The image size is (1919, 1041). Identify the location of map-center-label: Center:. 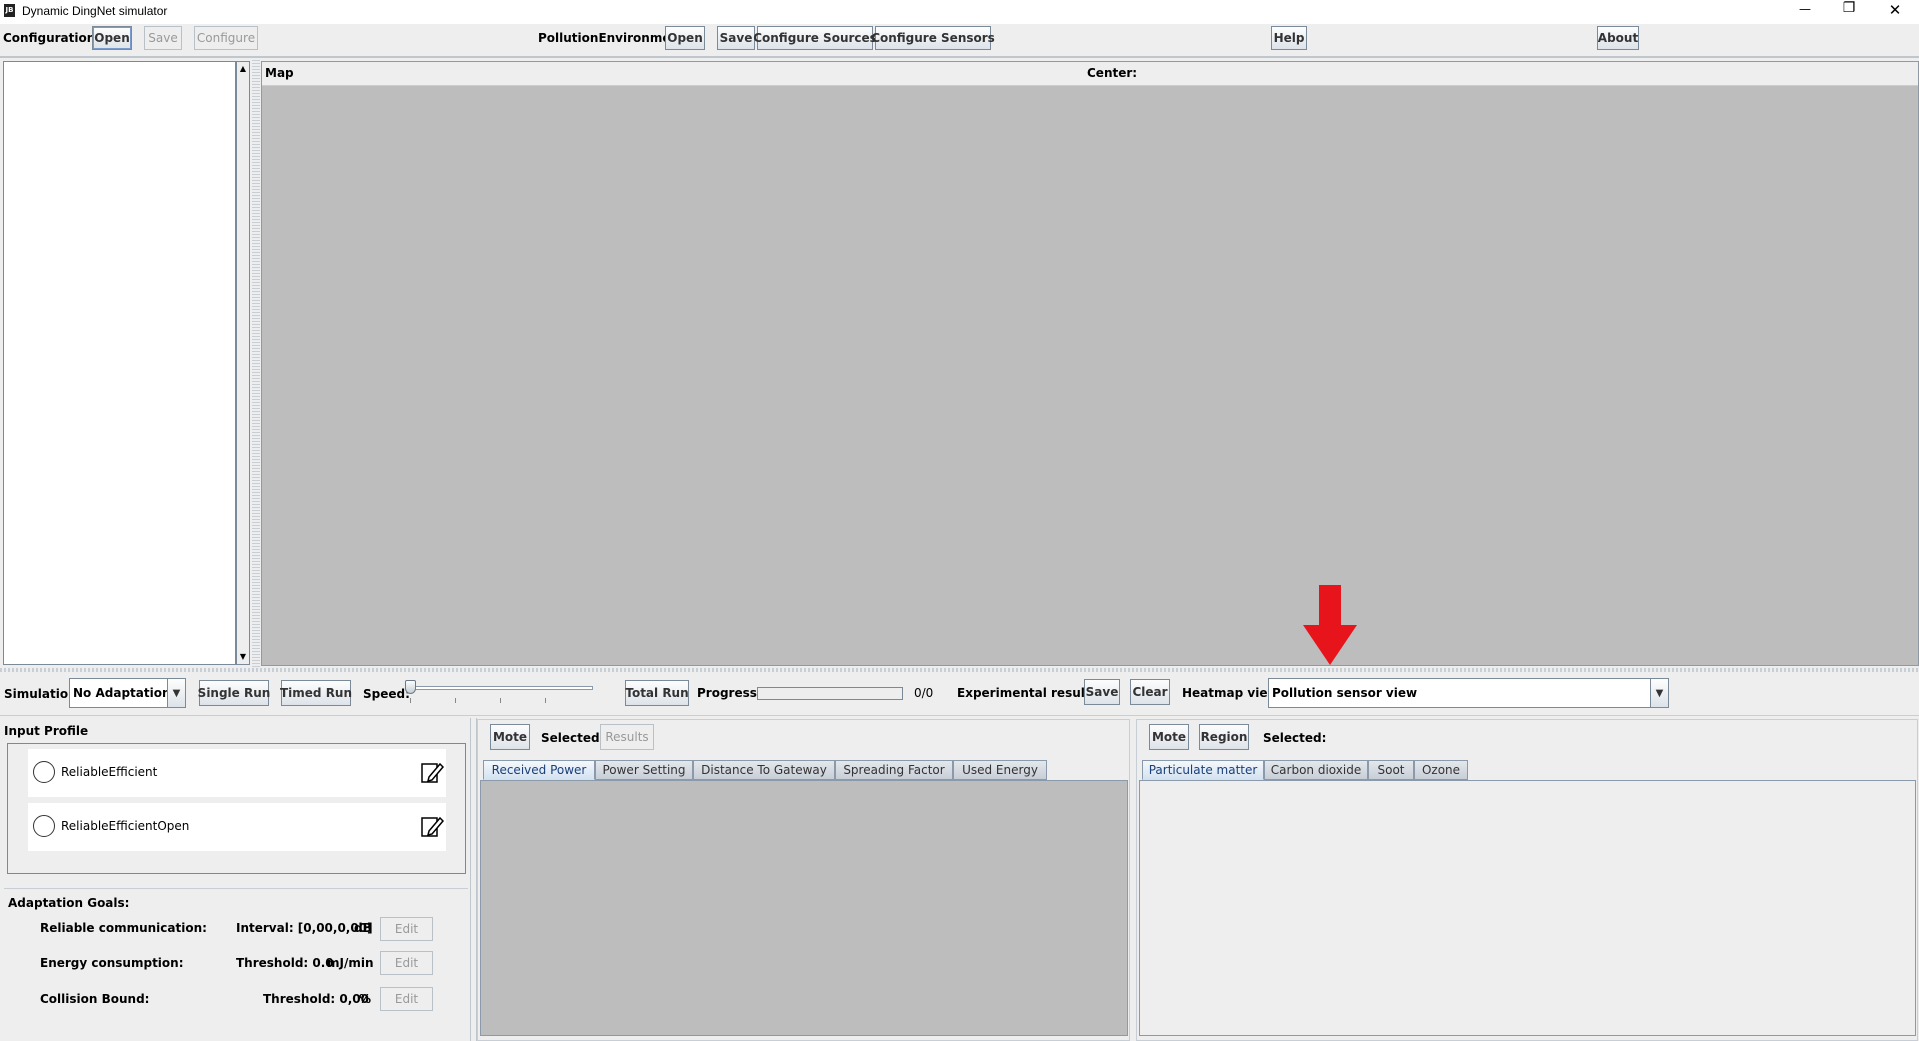
(1112, 73).